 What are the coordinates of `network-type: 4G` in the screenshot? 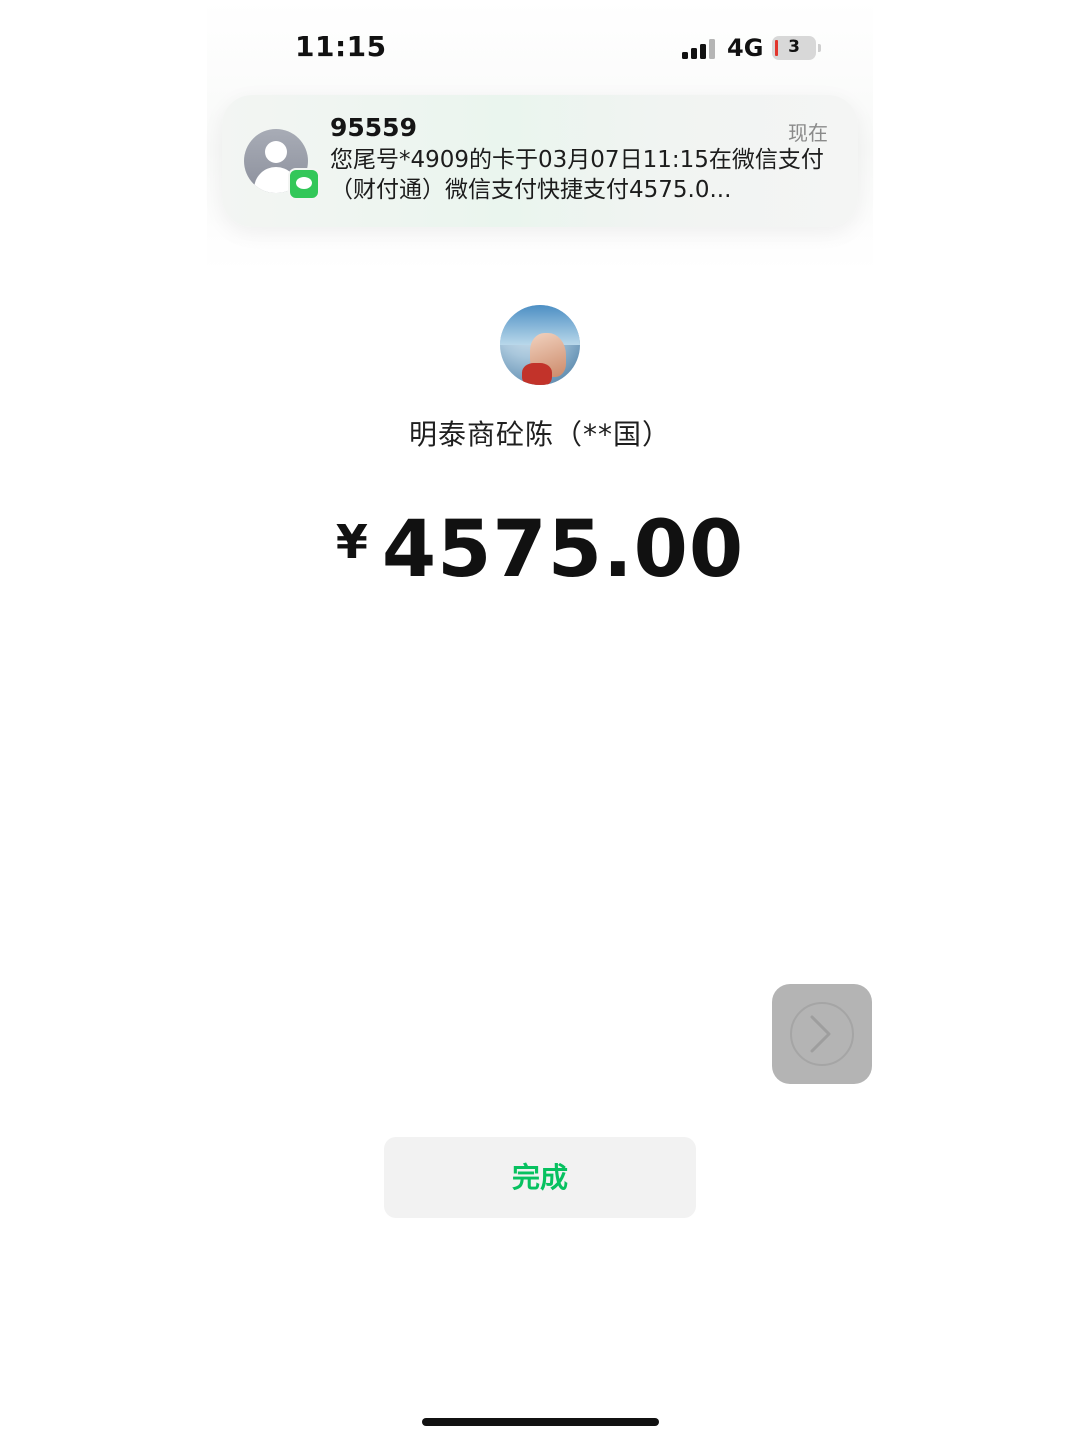 It's located at (745, 48).